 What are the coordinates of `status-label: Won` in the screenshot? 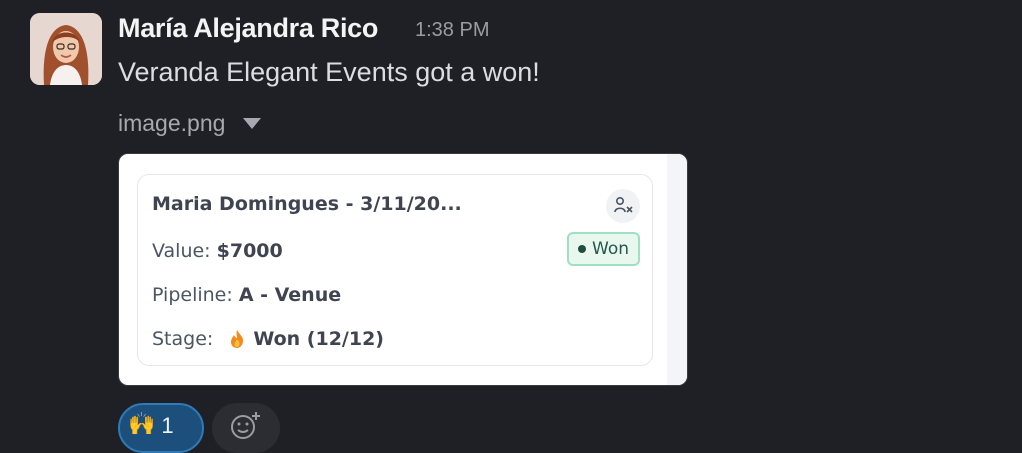 It's located at (610, 249).